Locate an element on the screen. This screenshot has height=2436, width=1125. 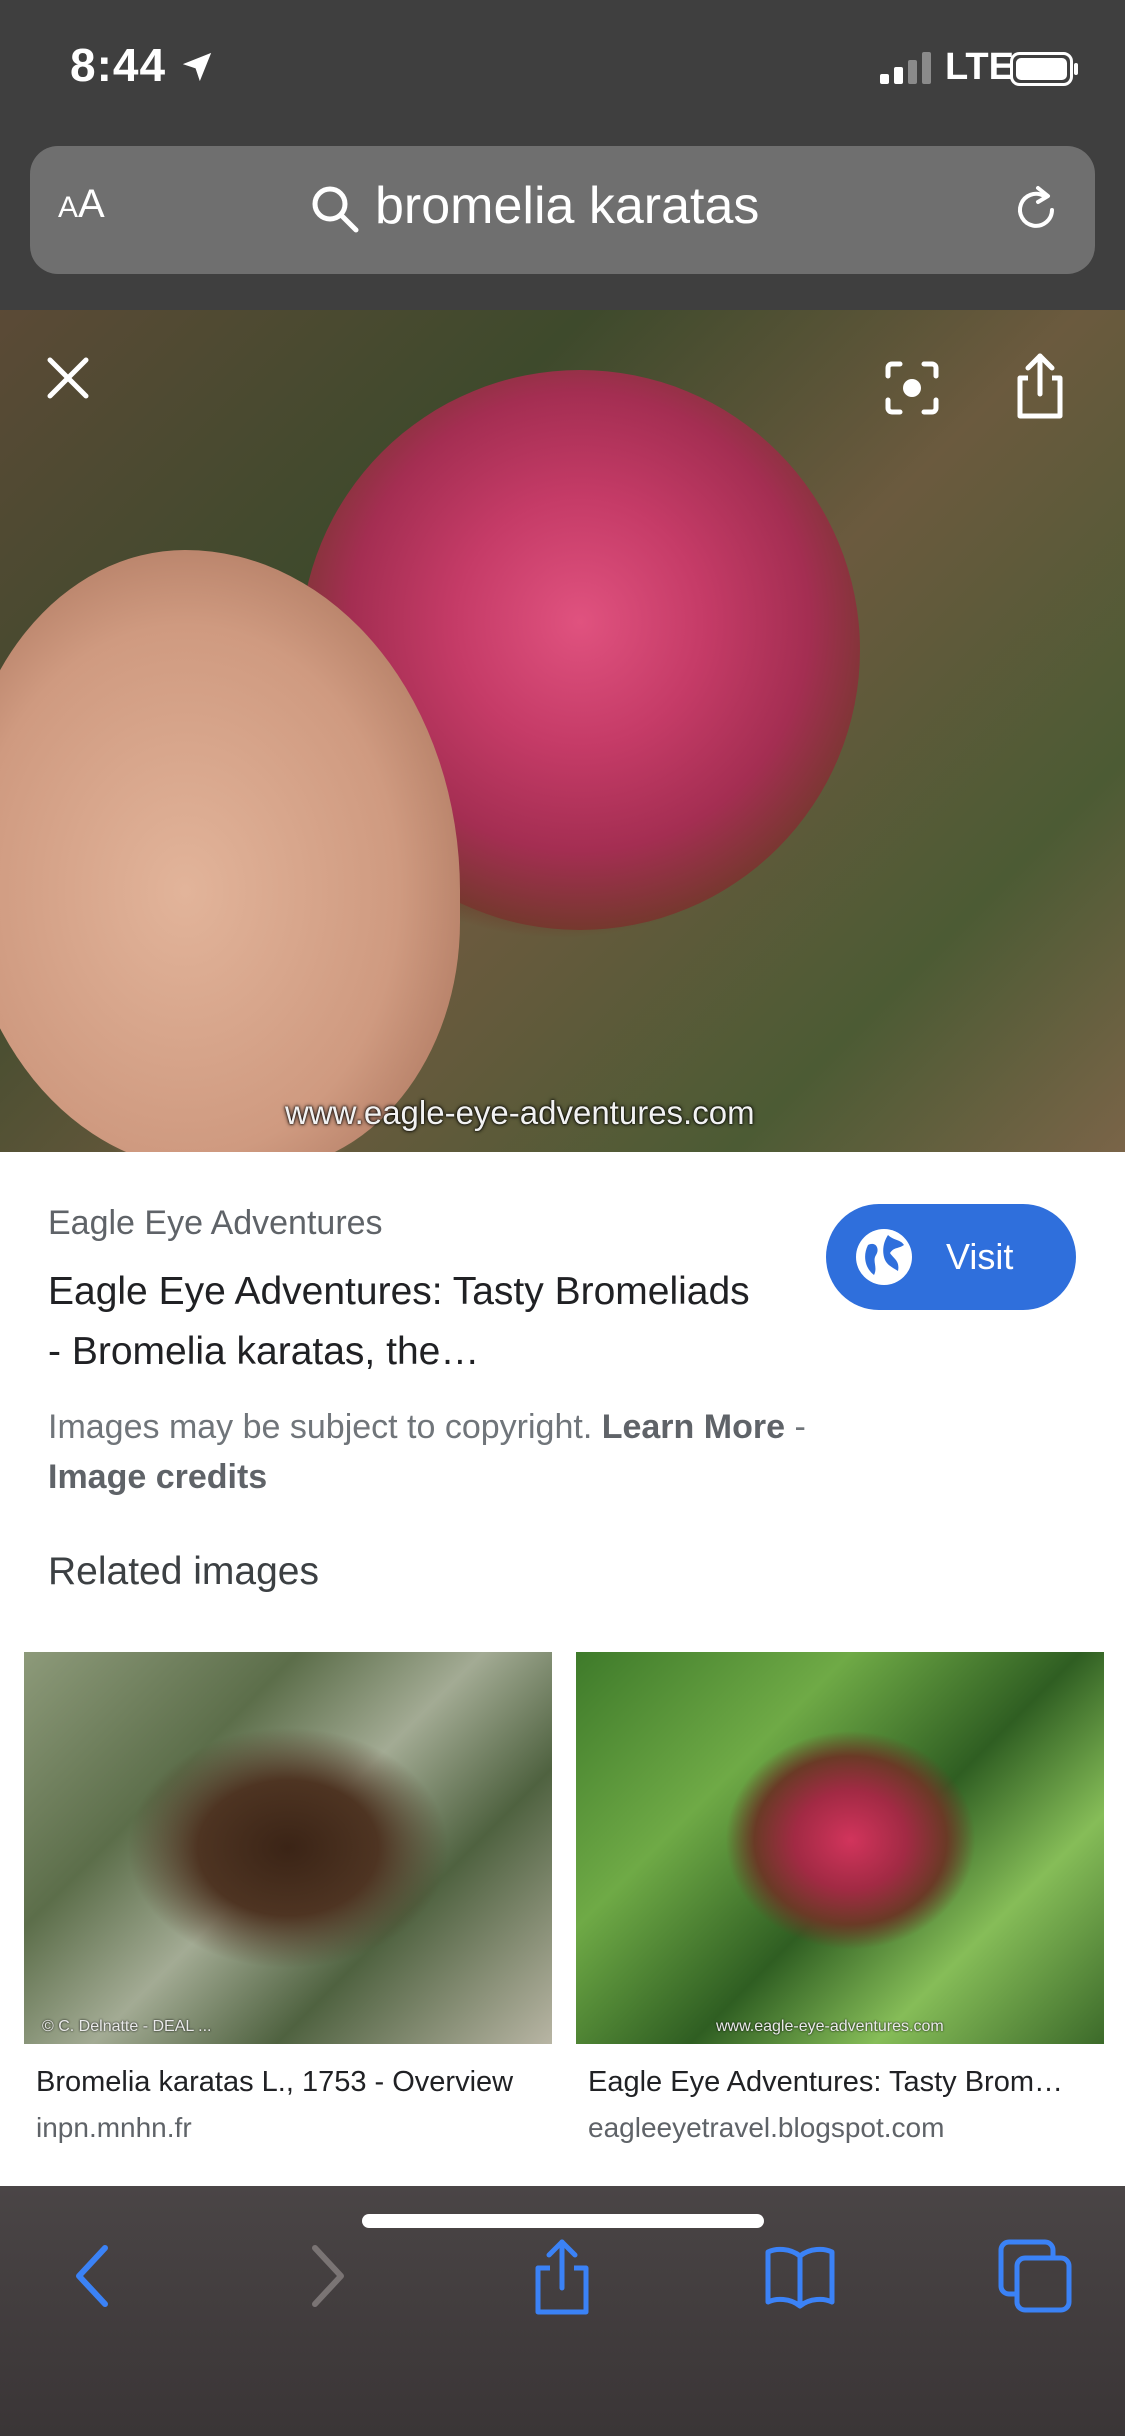
thumbnail-credit: www.eagle-eye-adventures.com is located at coordinates (830, 2026).